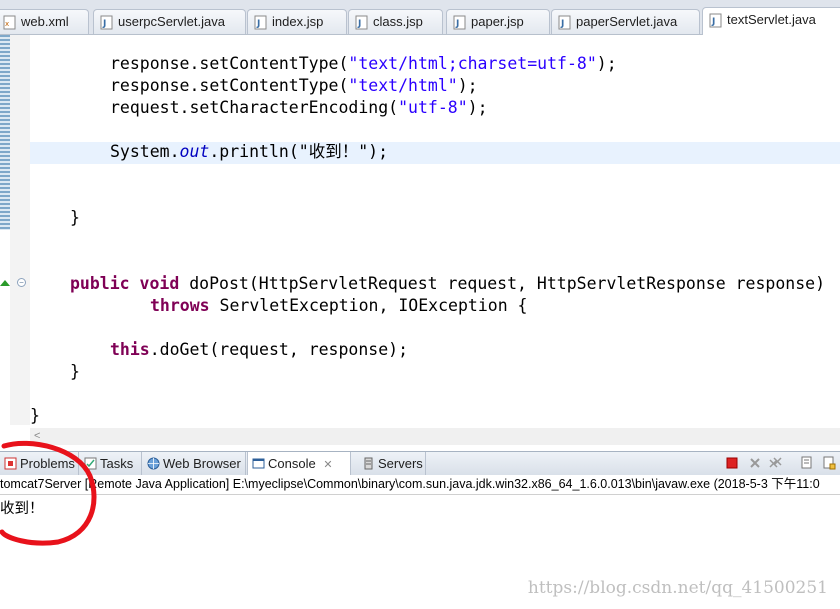 Image resolution: width=840 pixels, height=609 pixels. I want to click on remove-launch-icon, so click(755, 463).